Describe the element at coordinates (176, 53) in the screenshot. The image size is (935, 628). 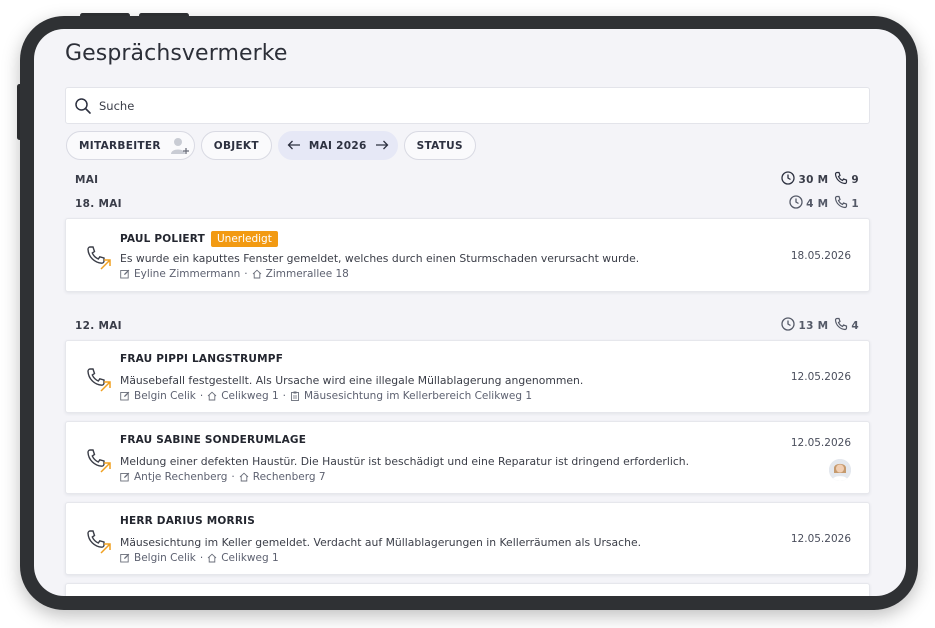
I see `page-title: Gesprächsvermerke` at that location.